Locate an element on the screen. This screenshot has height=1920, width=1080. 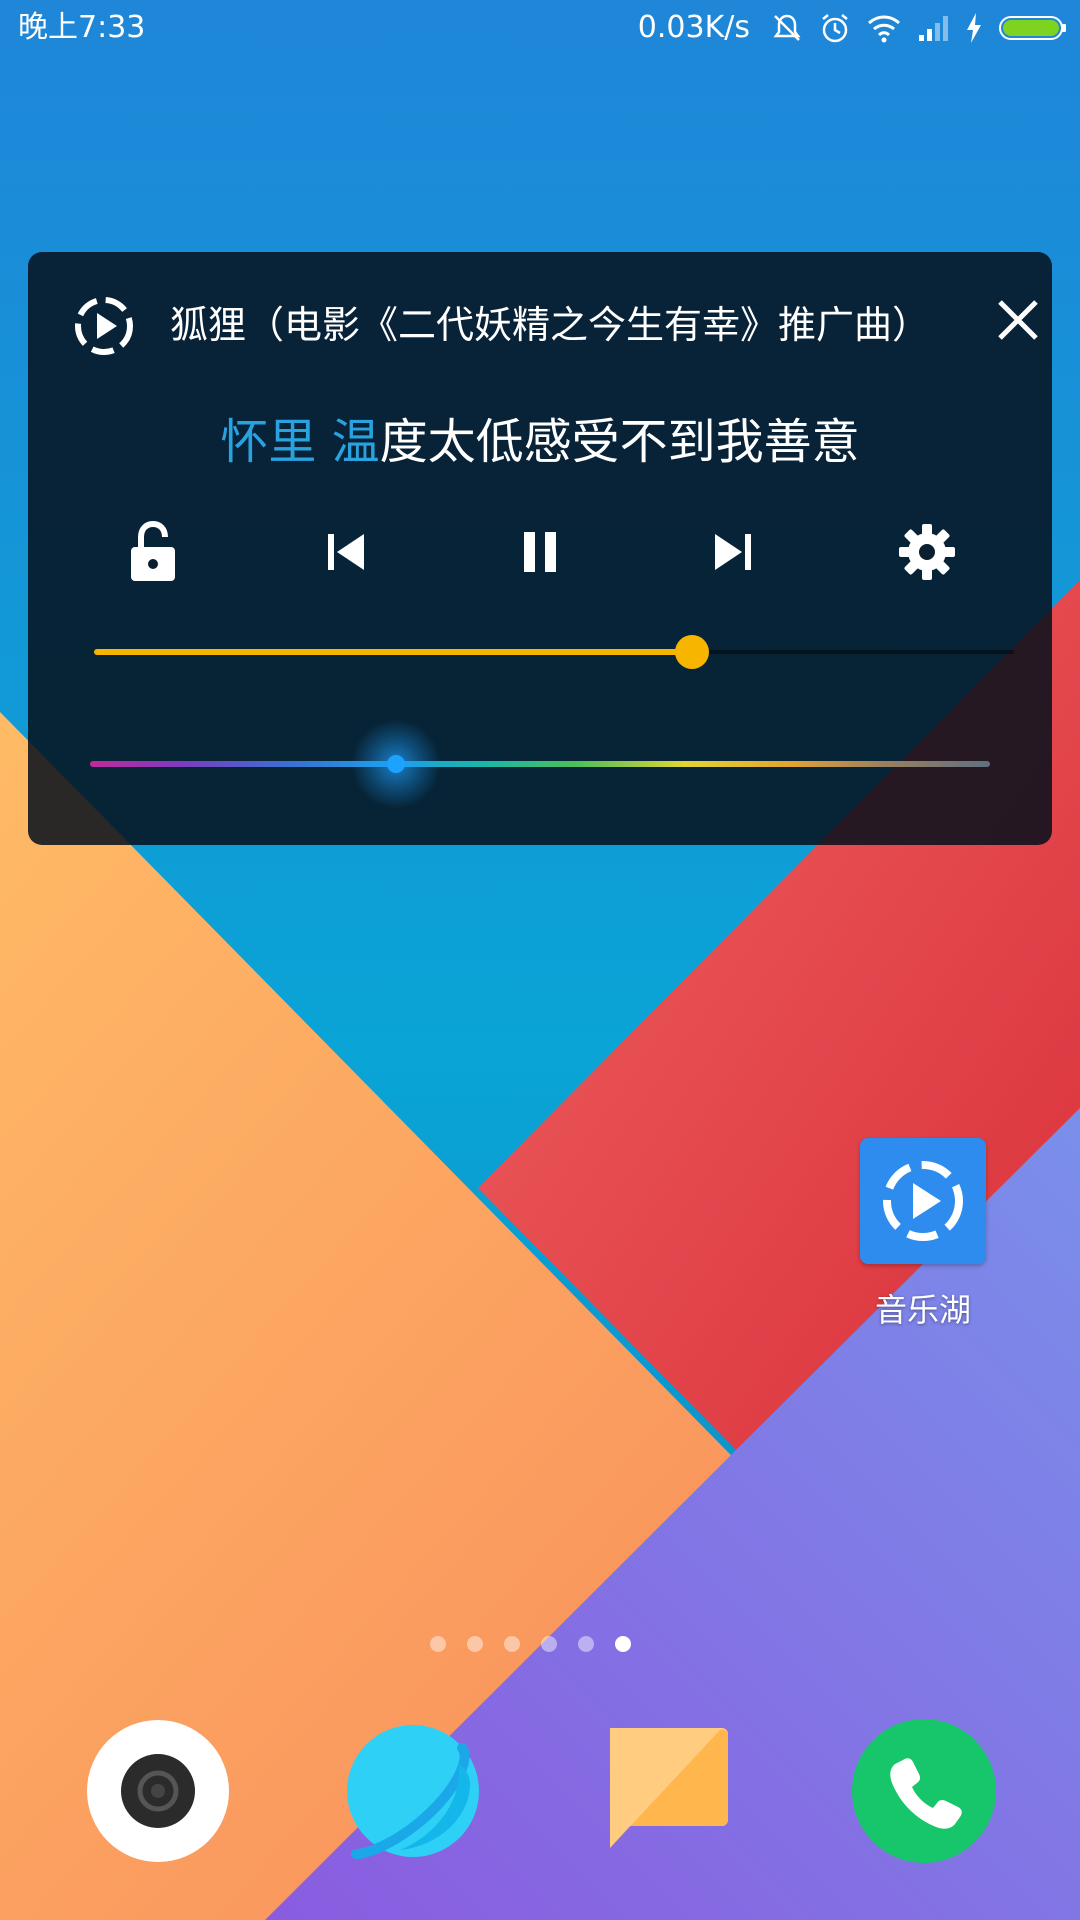
messages-icon is located at coordinates (669, 1788).